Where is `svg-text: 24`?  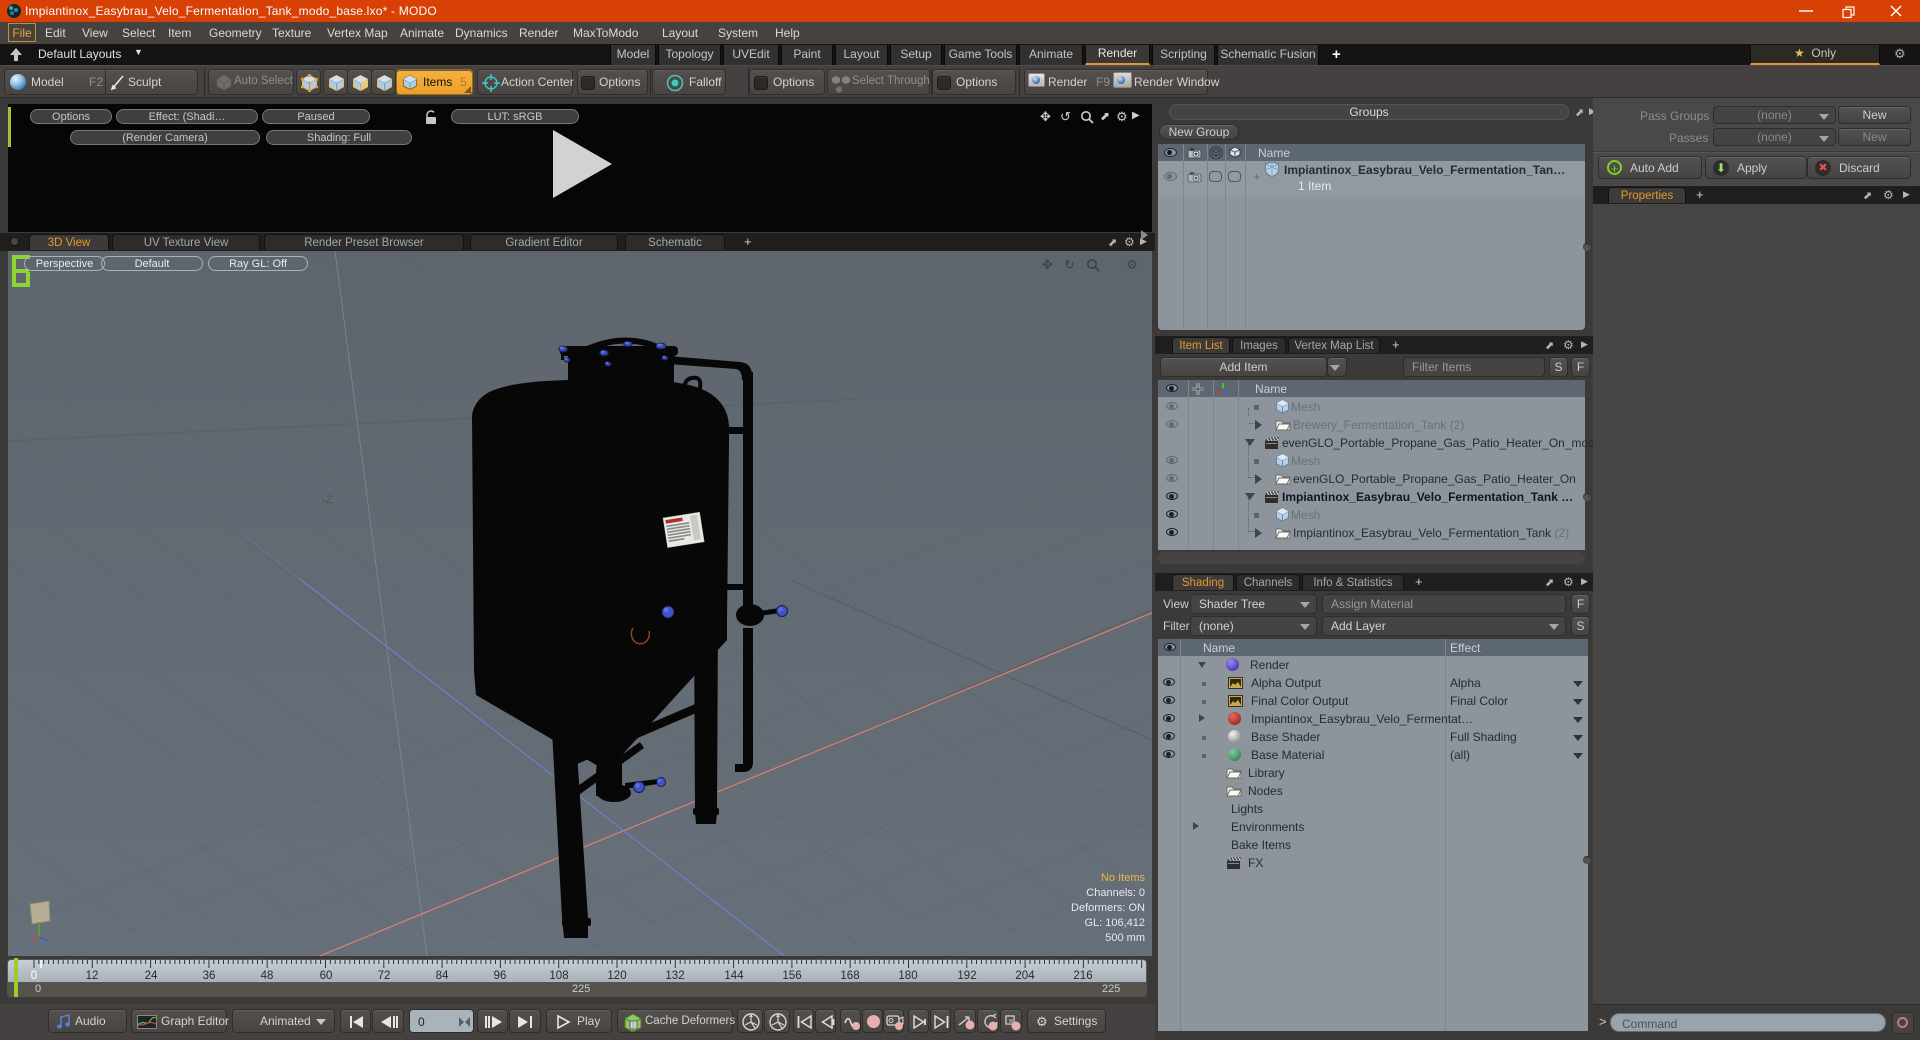 svg-text: 24 is located at coordinates (151, 976).